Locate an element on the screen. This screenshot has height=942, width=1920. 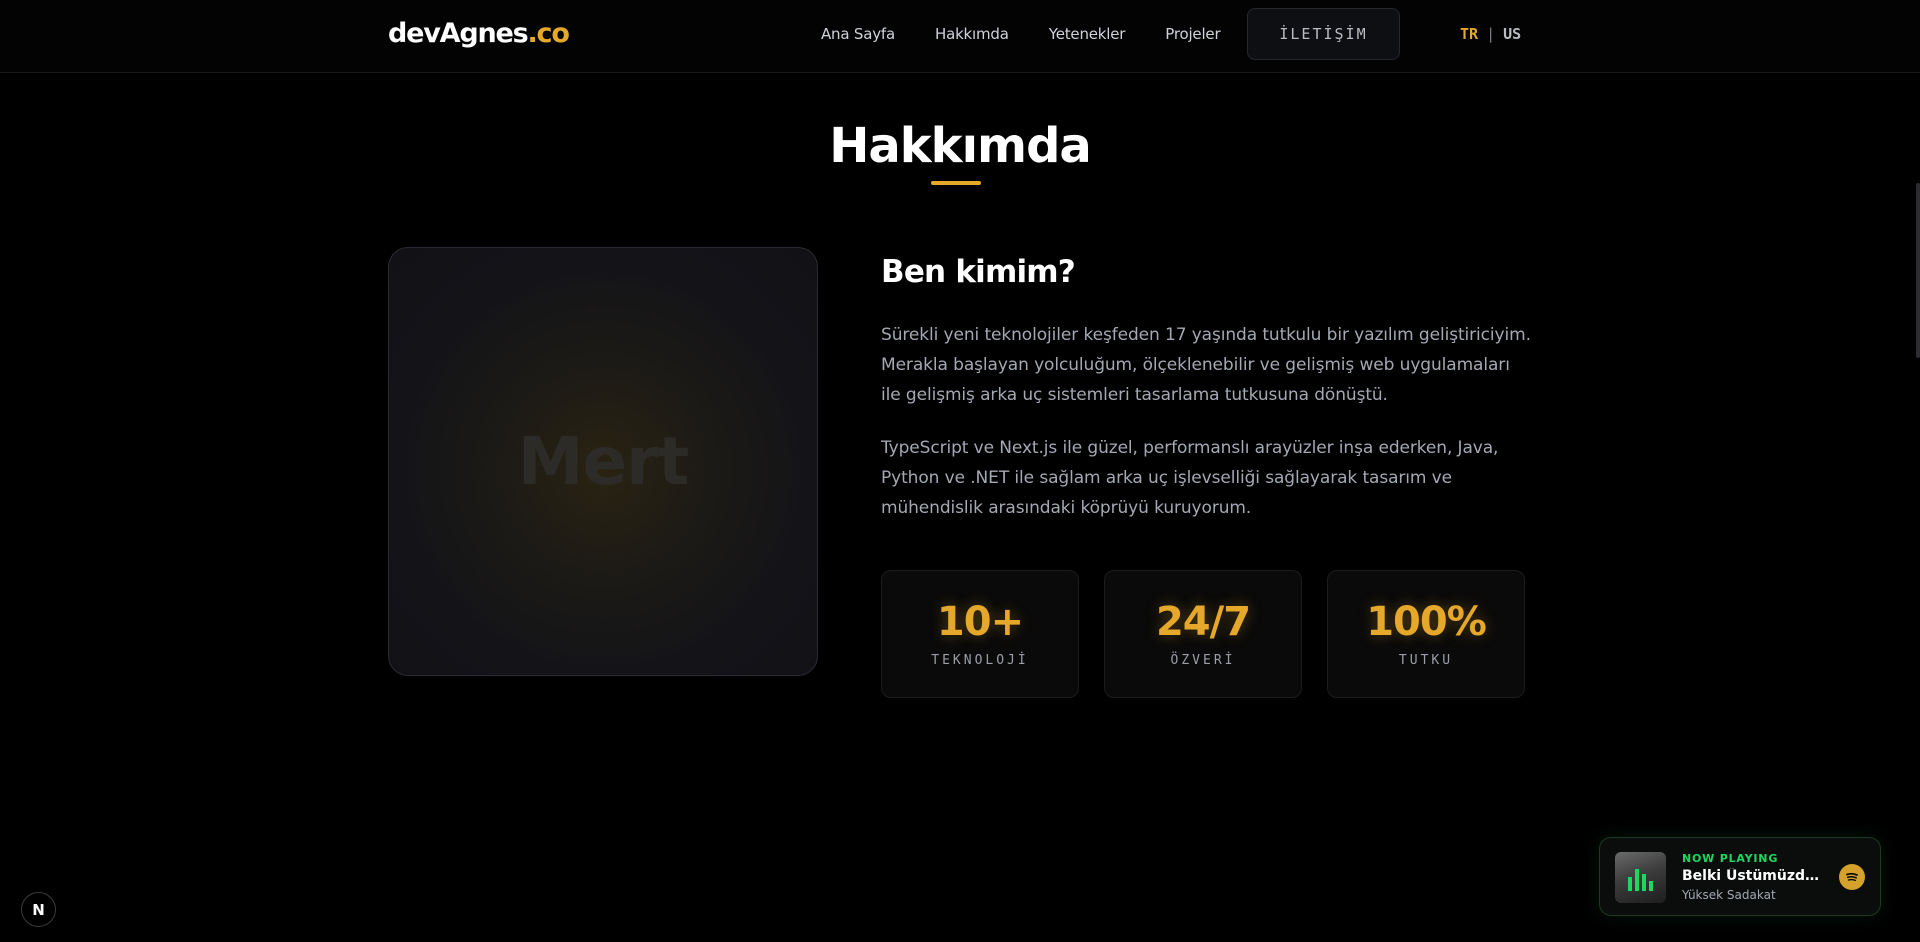
stat-value: 24/7 is located at coordinates (1203, 622).